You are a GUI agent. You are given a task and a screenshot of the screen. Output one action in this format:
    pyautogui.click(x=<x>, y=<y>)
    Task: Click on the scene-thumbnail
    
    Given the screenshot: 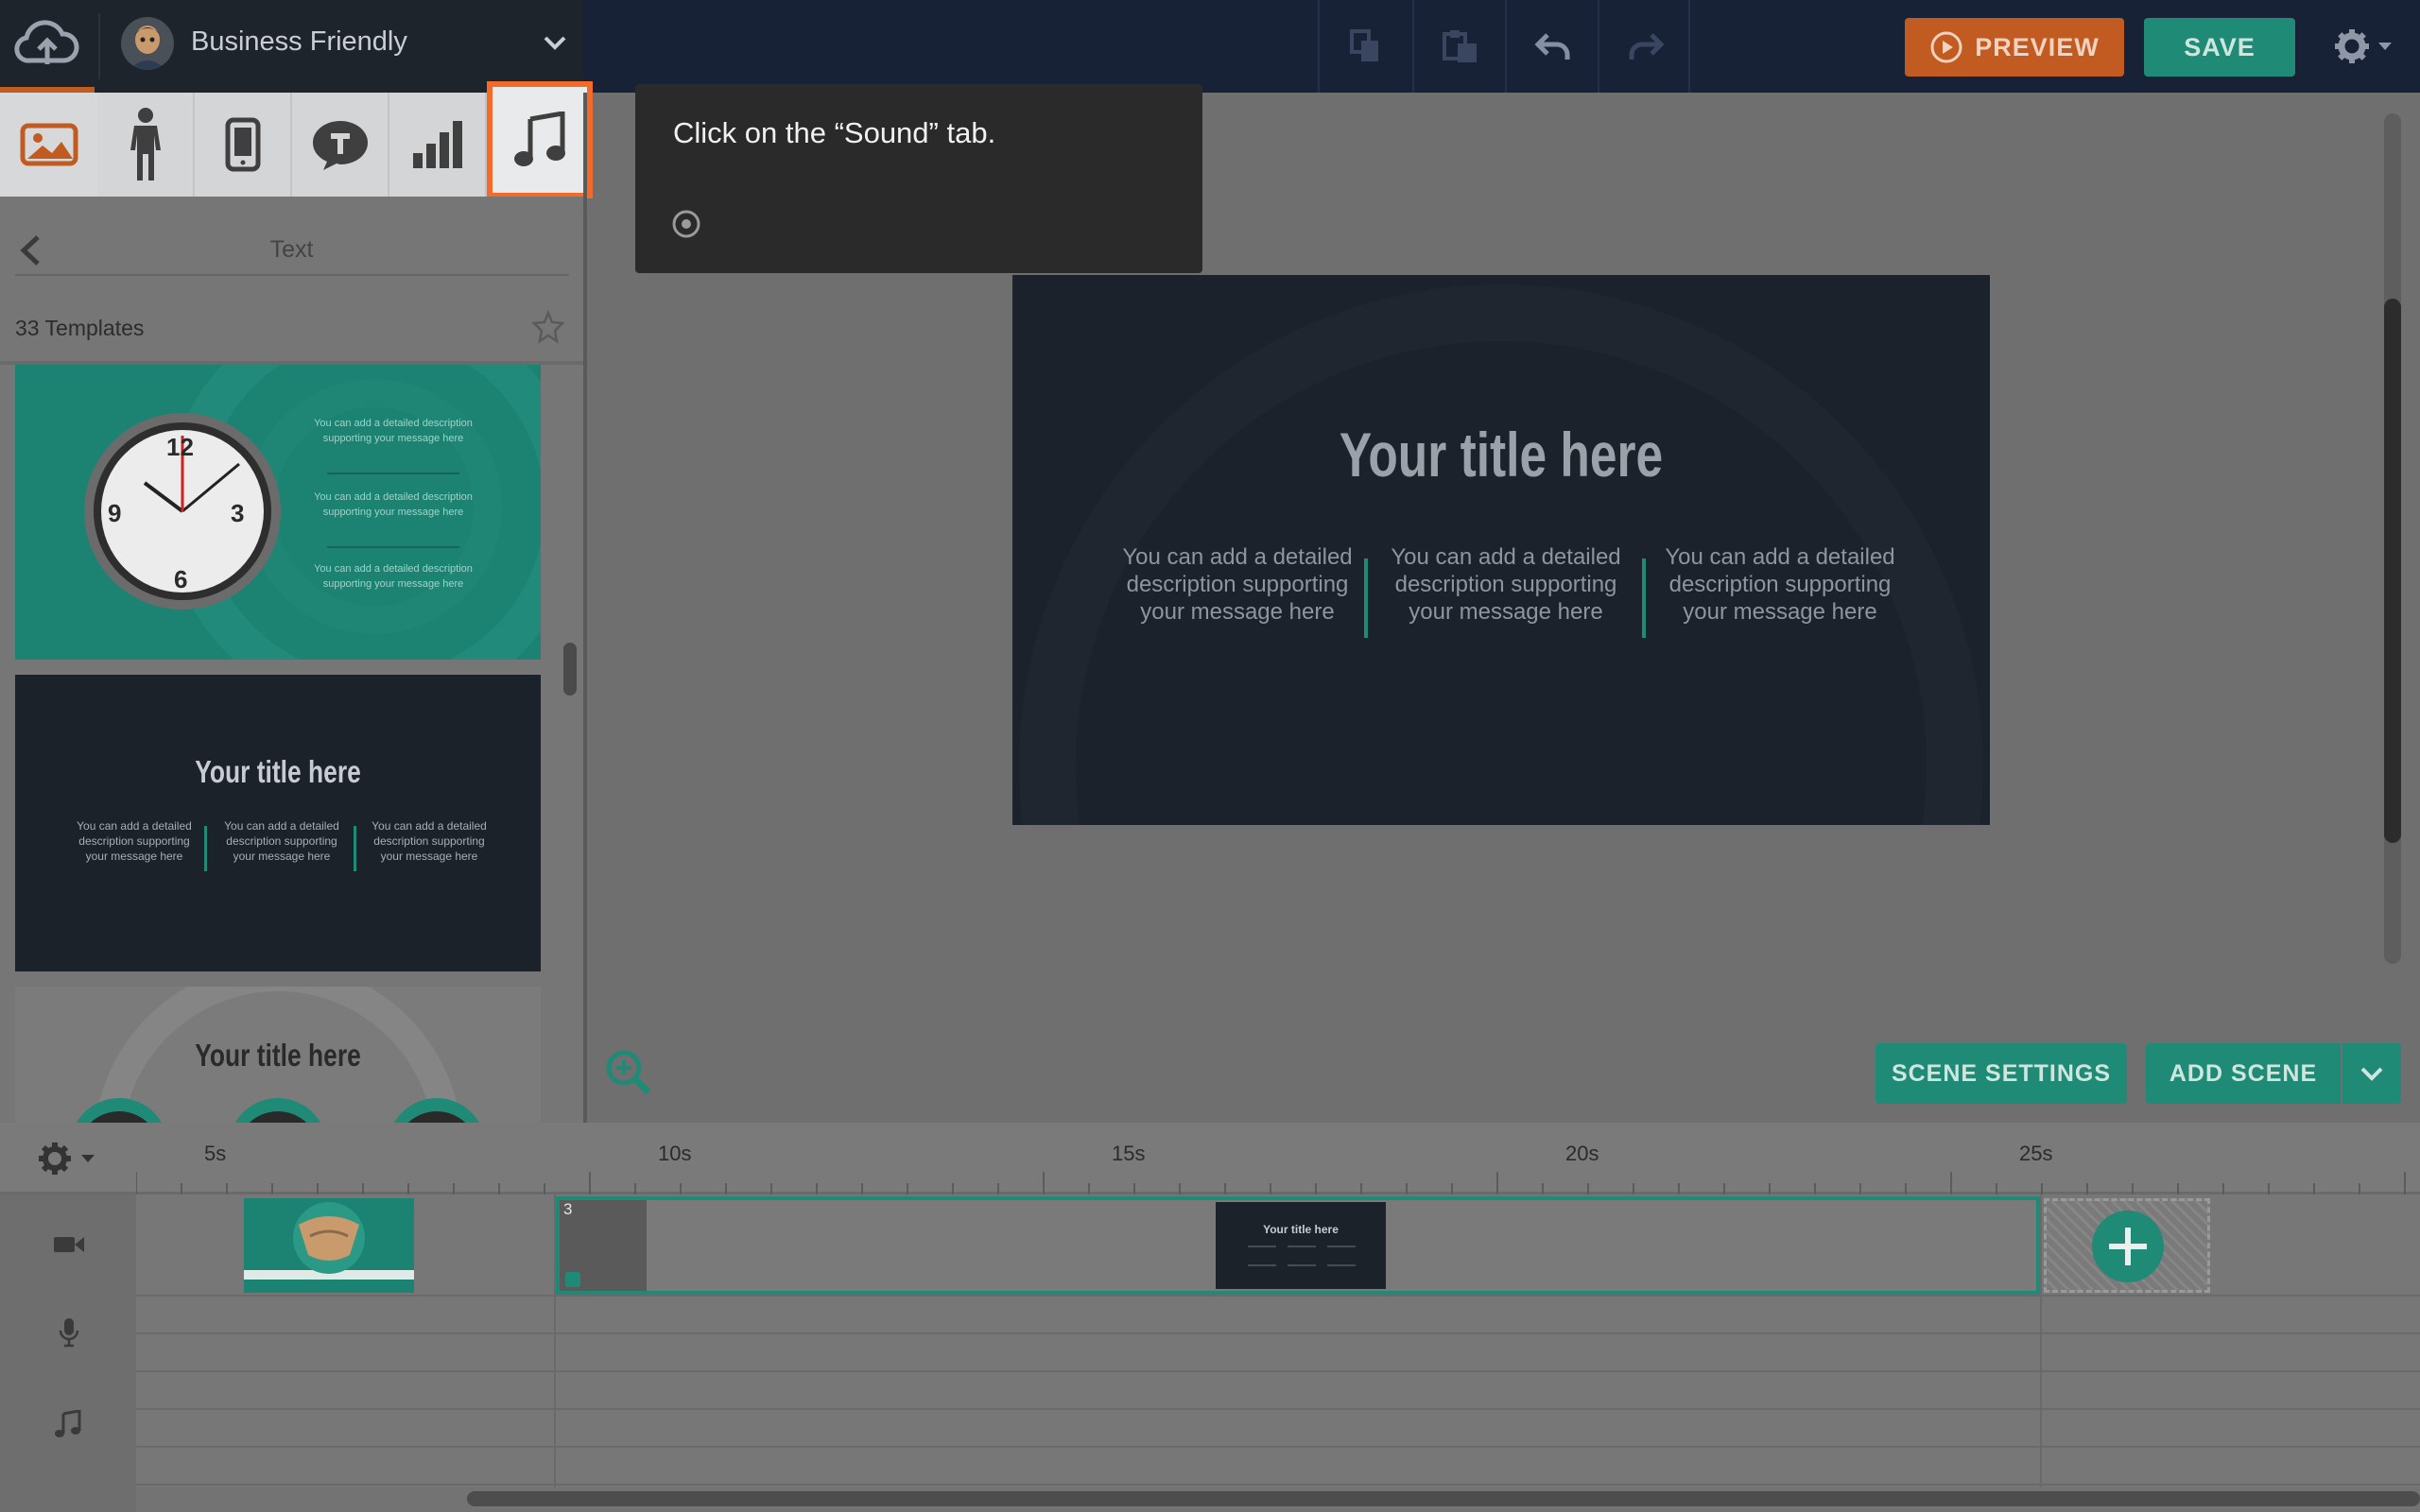 What is the action you would take?
    pyautogui.click(x=329, y=1245)
    